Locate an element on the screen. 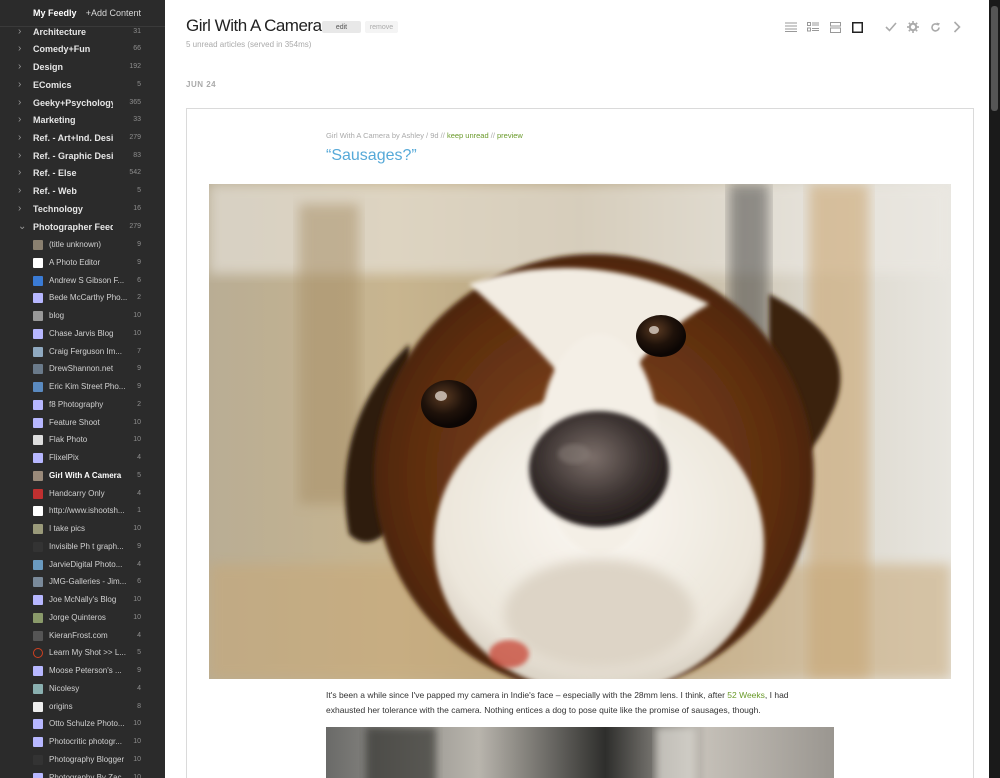 This screenshot has height=778, width=1000. settings-gear-icon is located at coordinates (913, 27).